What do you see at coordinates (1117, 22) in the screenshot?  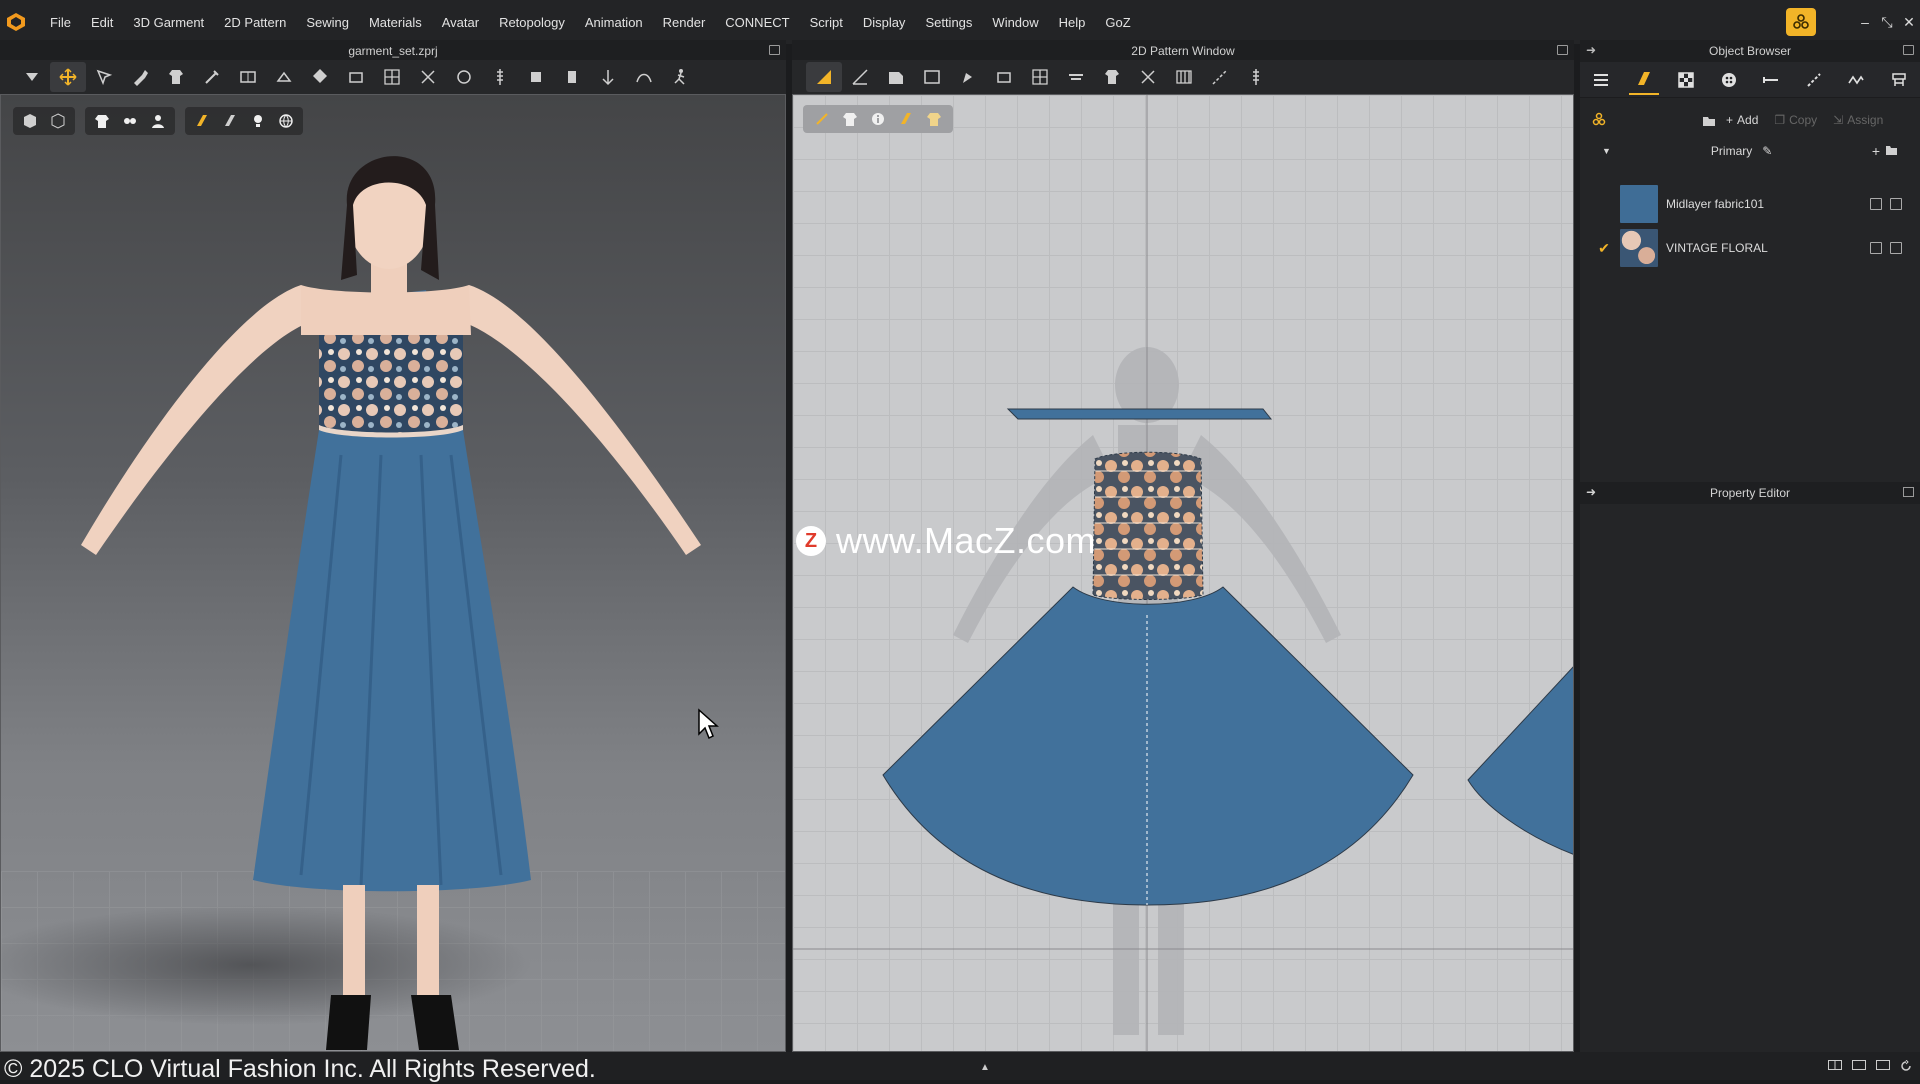 I see `menu-goz: GoZ` at bounding box center [1117, 22].